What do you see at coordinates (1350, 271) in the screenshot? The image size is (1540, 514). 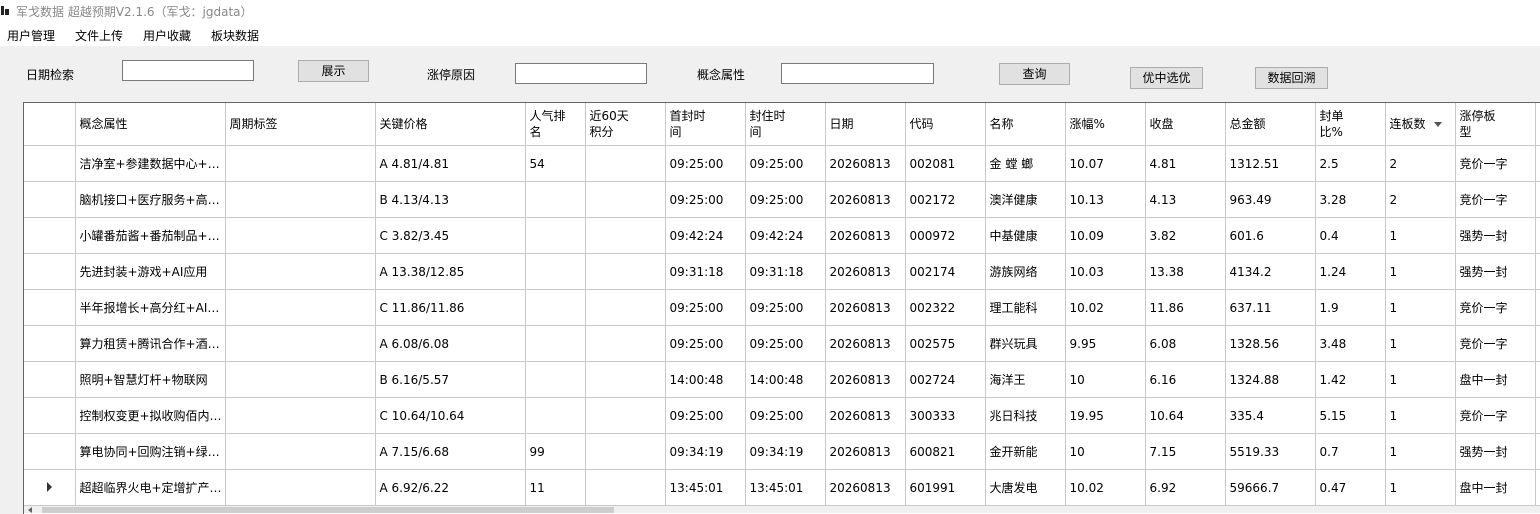 I see `cell-seal-ratio: 1.24` at bounding box center [1350, 271].